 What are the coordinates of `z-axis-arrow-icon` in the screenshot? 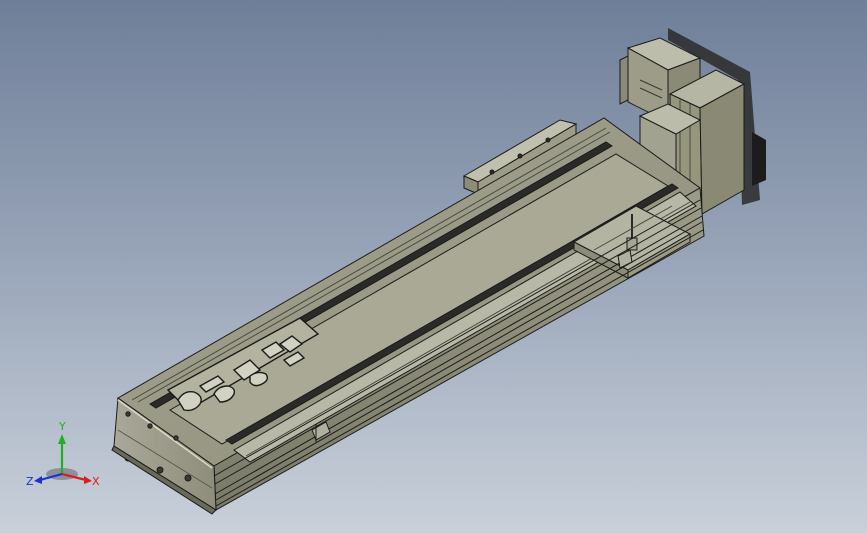 It's located at (38, 480).